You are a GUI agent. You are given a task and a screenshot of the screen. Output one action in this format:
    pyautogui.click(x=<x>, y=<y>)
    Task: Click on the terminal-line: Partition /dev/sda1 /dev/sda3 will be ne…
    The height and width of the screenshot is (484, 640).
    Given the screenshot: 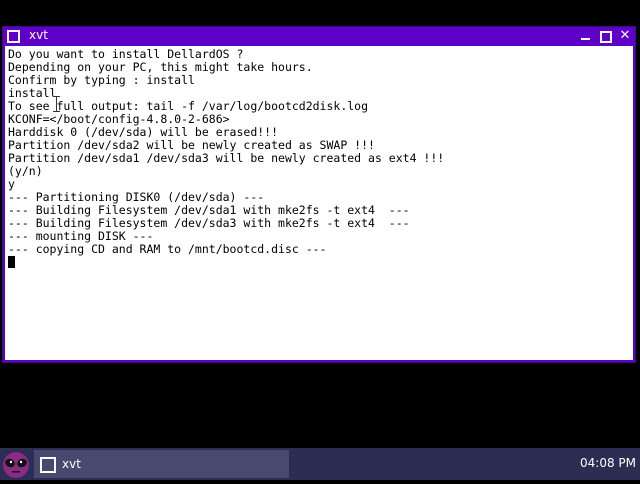 What is the action you would take?
    pyautogui.click(x=226, y=158)
    